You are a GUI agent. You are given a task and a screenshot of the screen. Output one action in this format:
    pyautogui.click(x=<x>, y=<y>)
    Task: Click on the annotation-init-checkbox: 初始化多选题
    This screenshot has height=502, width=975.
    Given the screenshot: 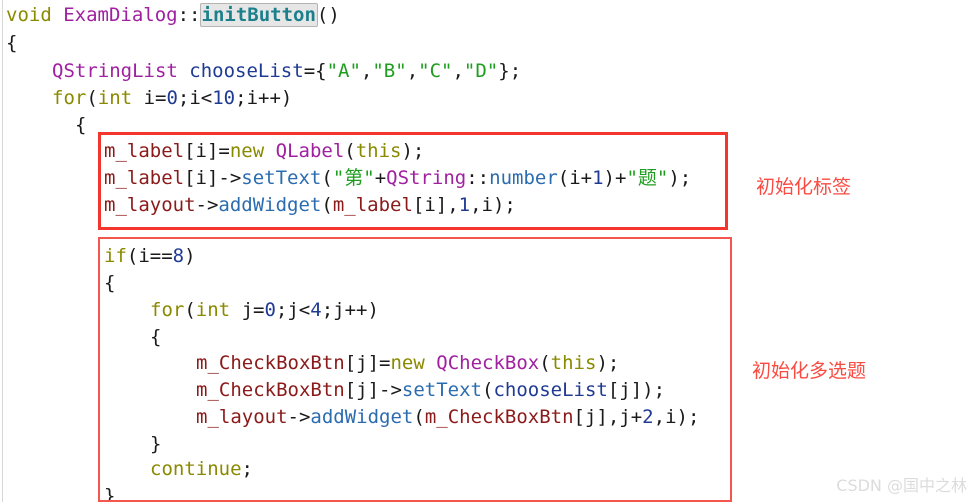 What is the action you would take?
    pyautogui.click(x=809, y=371)
    